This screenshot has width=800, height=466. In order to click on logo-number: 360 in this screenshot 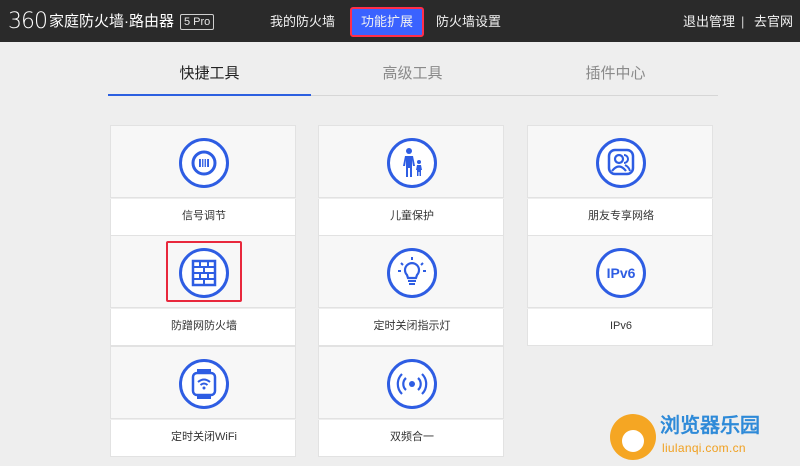, I will do `click(28, 21)`.